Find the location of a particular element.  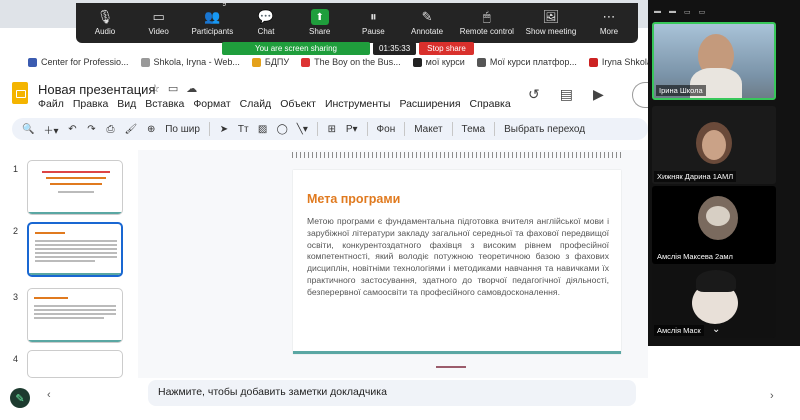

comment-add-icon: ⊞ is located at coordinates (332, 129).